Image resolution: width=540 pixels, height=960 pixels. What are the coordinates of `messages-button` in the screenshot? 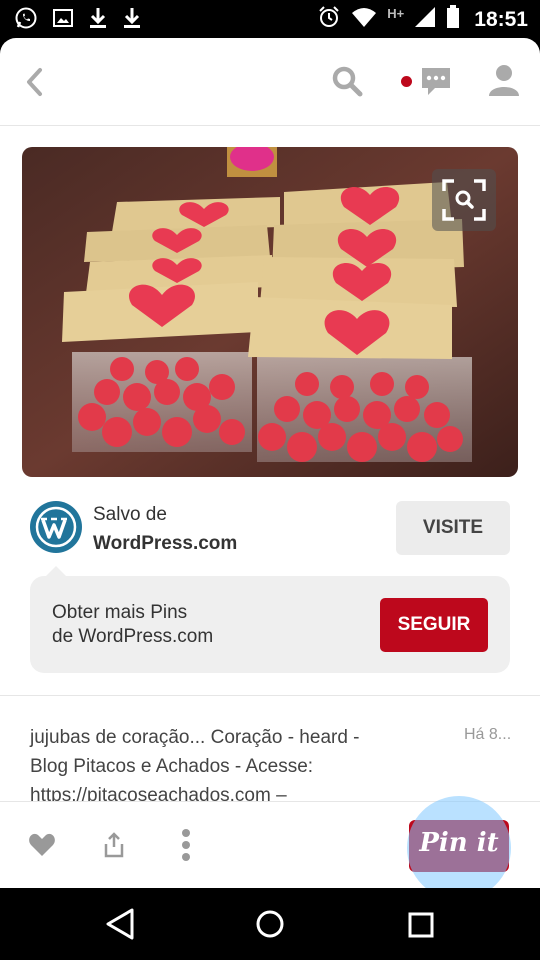 It's located at (436, 81).